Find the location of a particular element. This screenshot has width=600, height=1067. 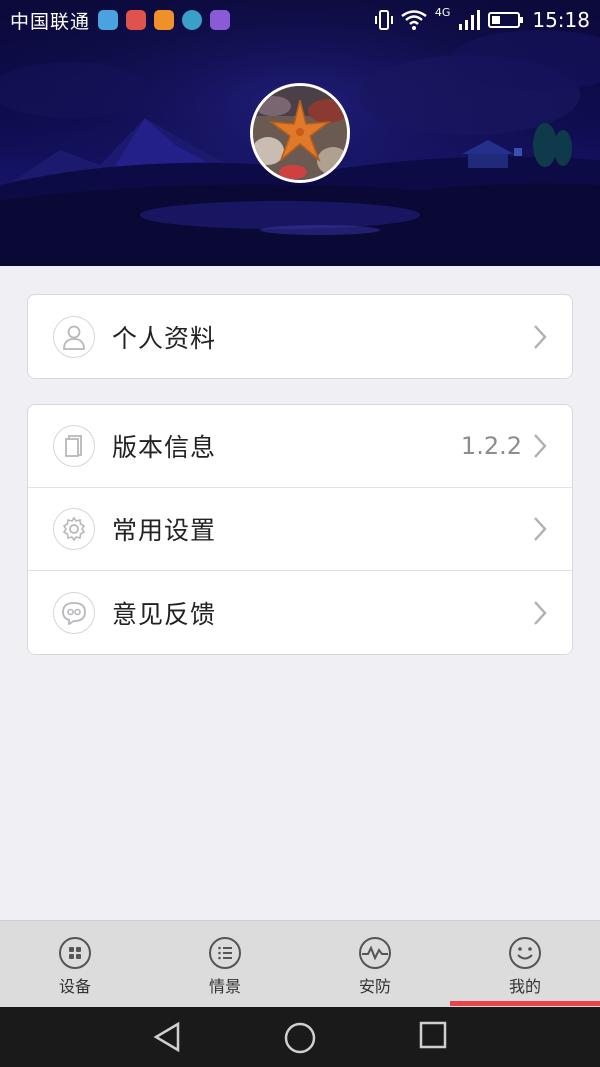

signal-icon is located at coordinates (470, 20).